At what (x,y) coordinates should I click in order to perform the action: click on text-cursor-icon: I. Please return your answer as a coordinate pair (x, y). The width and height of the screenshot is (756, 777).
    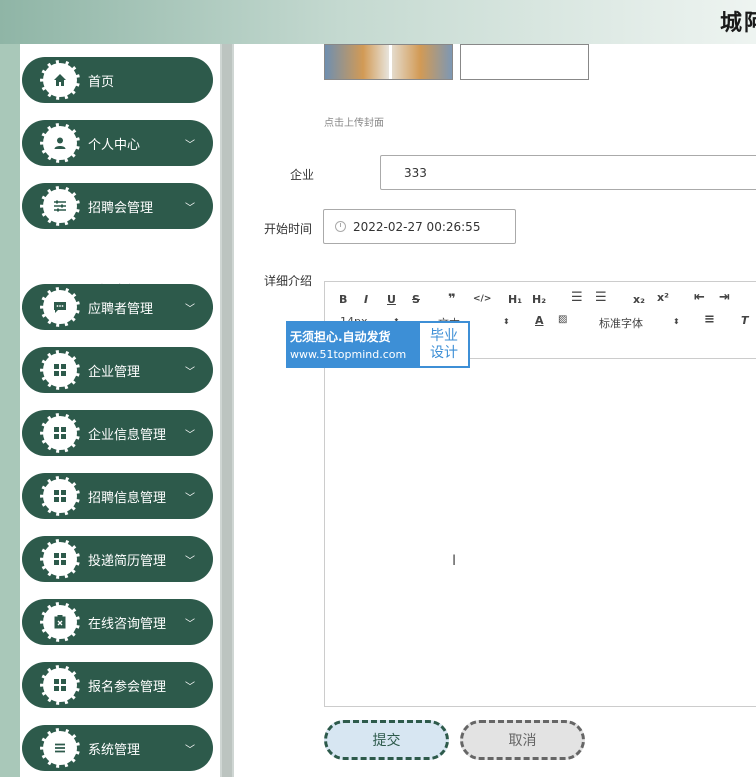
    Looking at the image, I should click on (454, 561).